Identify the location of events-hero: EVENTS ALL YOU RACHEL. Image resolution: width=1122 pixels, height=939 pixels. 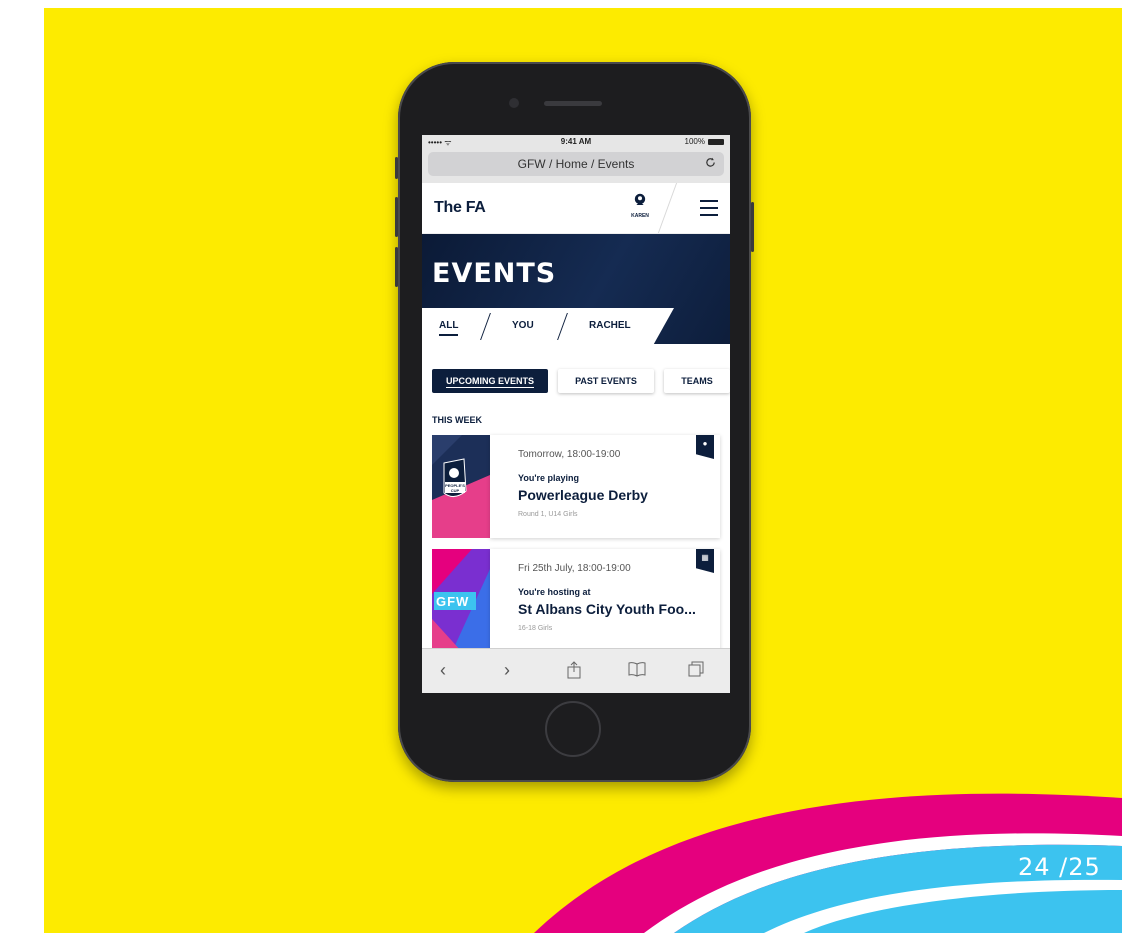
(576, 296).